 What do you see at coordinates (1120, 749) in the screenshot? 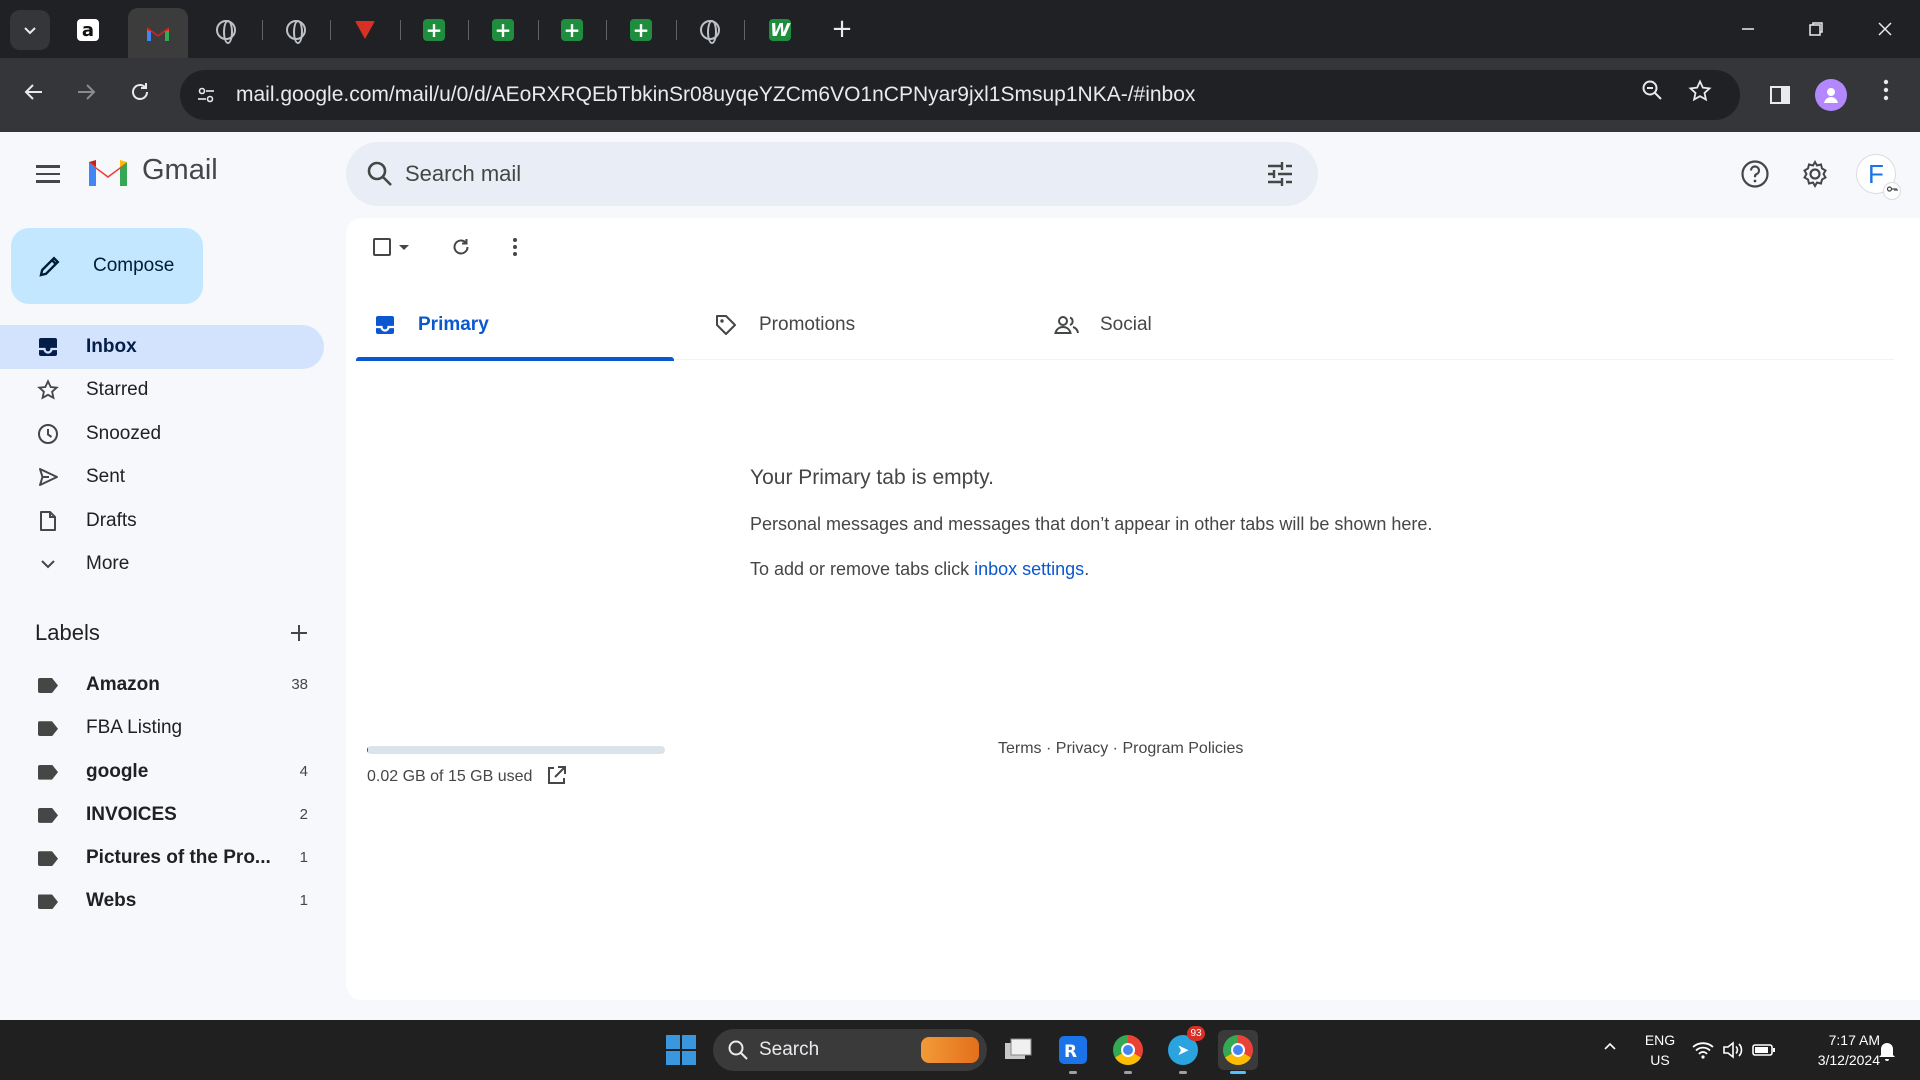
I see `footer-links: Terms · Privacy · Program Policies` at bounding box center [1120, 749].